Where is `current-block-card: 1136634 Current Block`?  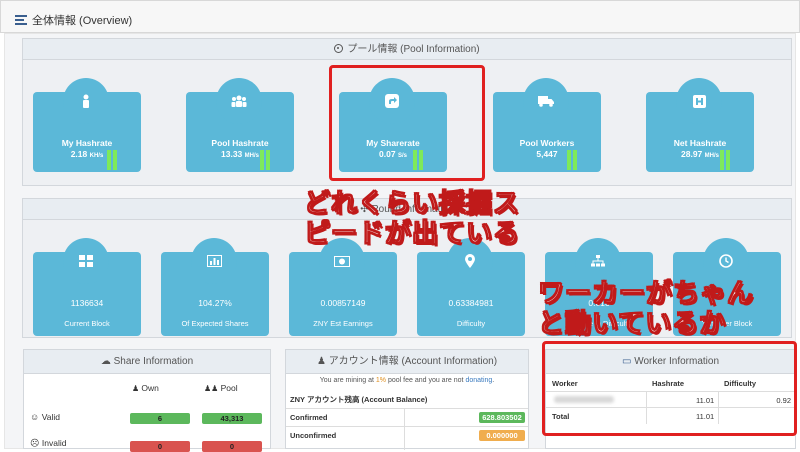 current-block-card: 1136634 Current Block is located at coordinates (87, 287).